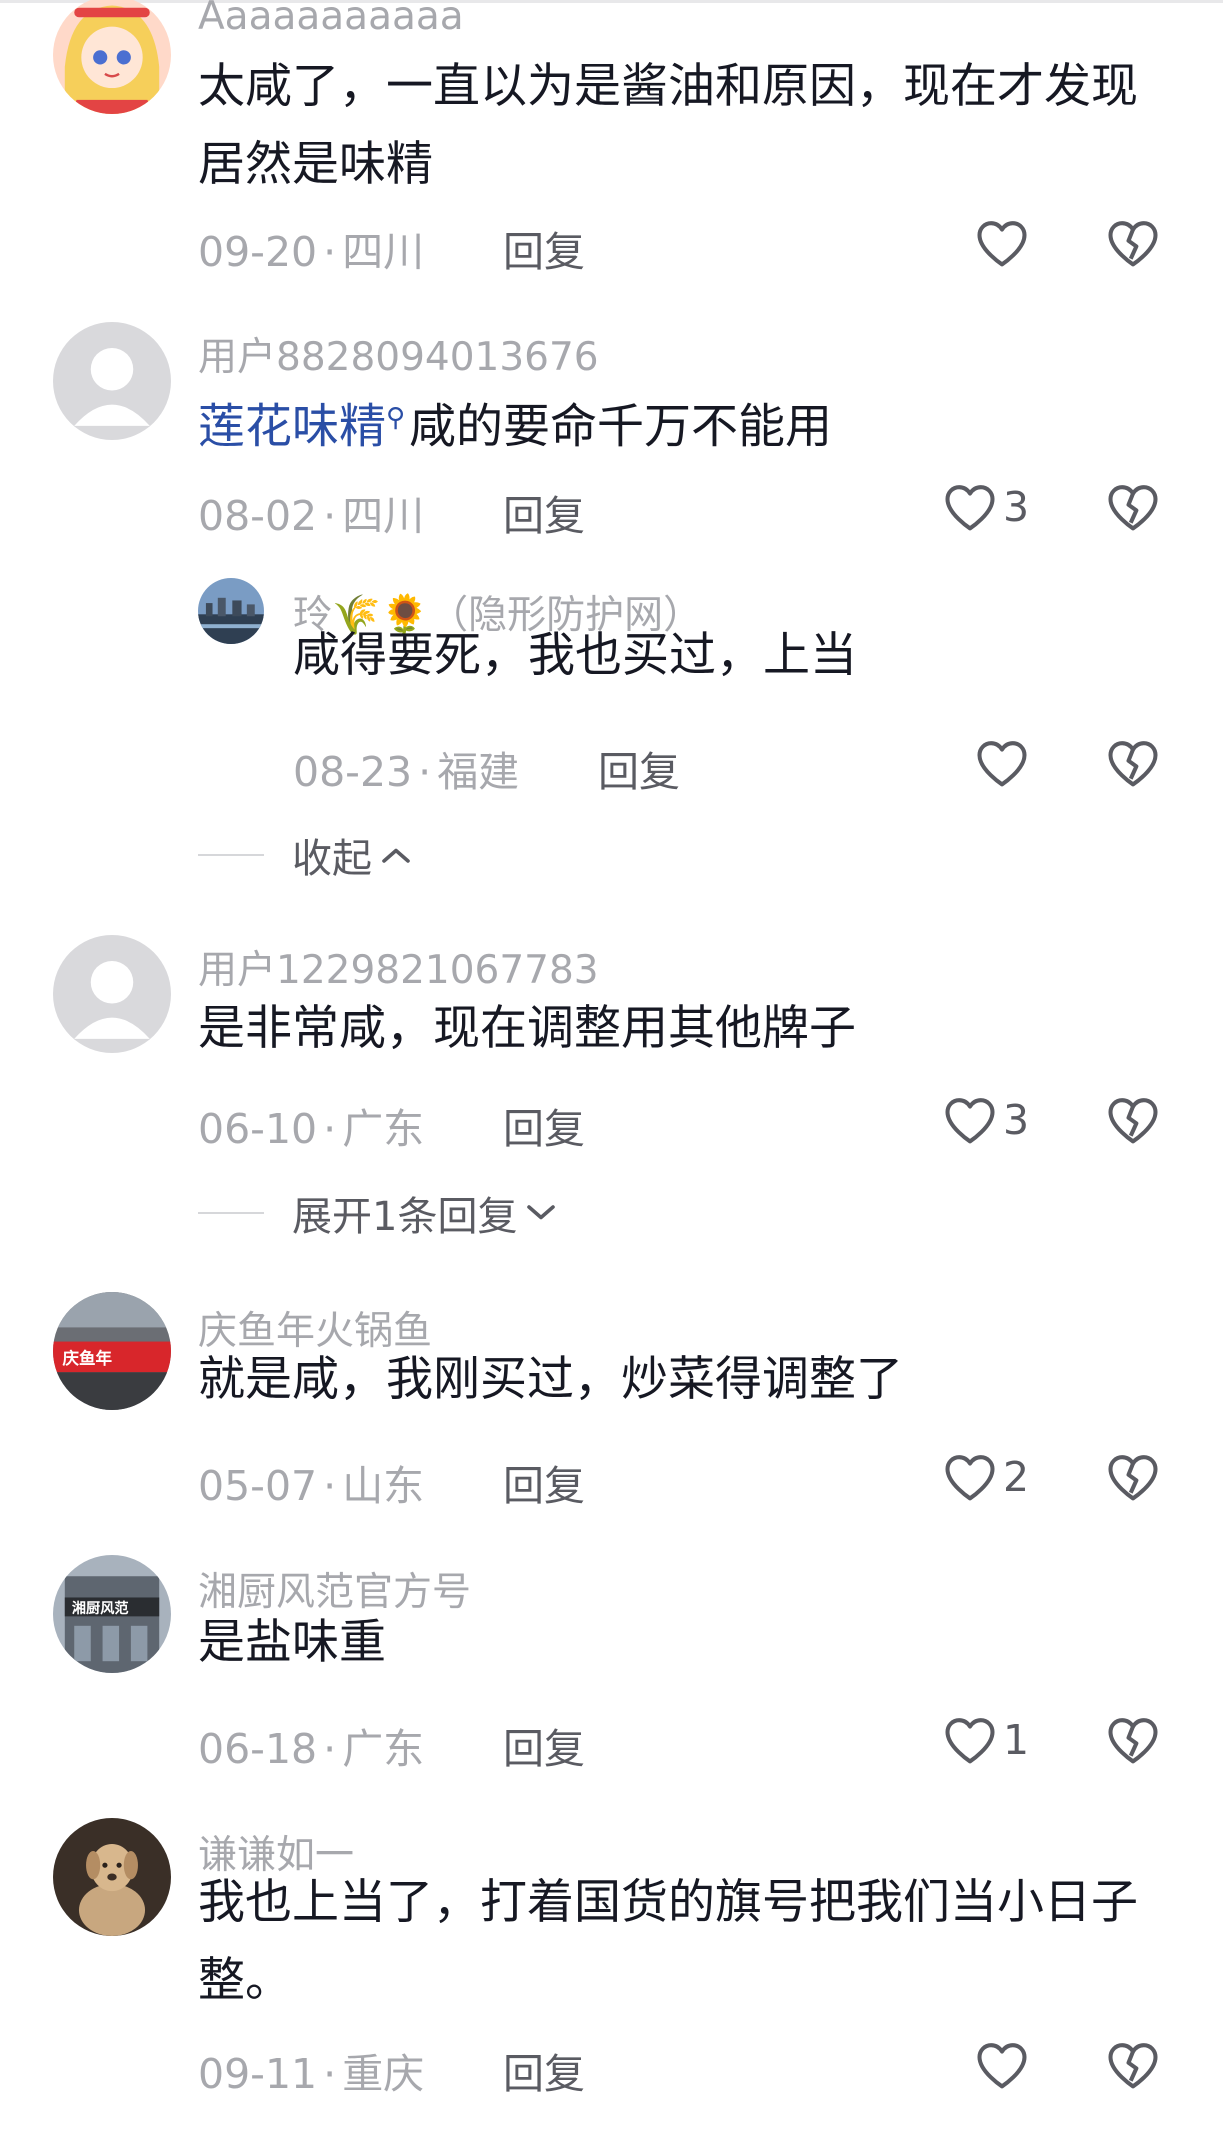  Describe the element at coordinates (258, 2074) in the screenshot. I see `comment-date: 09-11` at that location.